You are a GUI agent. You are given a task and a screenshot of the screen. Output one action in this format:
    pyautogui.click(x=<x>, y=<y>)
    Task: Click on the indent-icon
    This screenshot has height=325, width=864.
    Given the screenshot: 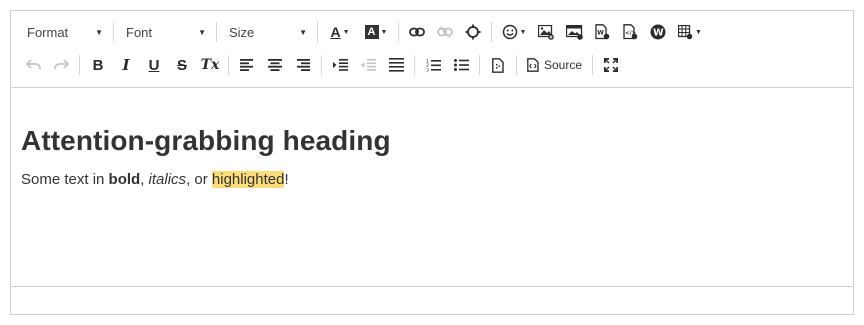 What is the action you would take?
    pyautogui.click(x=340, y=65)
    